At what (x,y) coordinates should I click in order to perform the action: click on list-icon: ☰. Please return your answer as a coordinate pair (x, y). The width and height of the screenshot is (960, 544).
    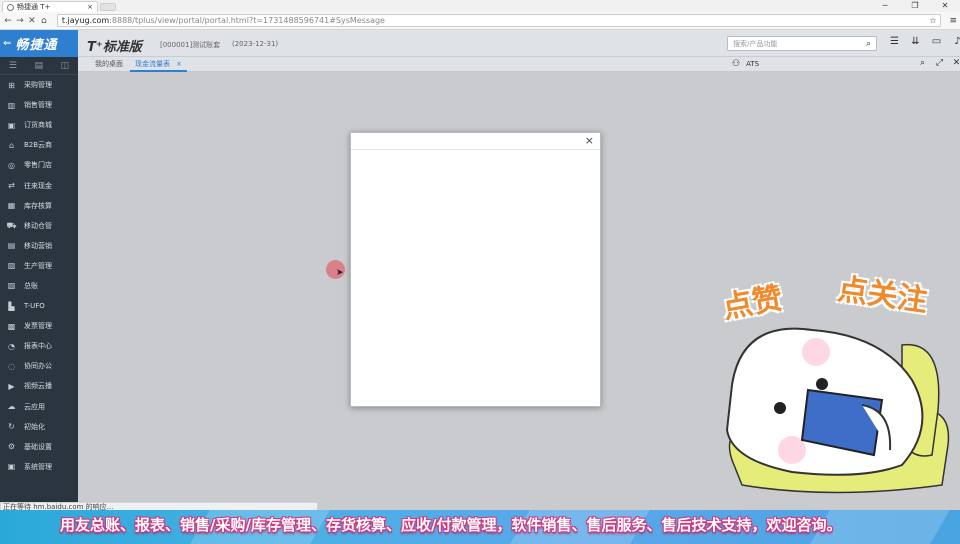
    Looking at the image, I should click on (894, 41).